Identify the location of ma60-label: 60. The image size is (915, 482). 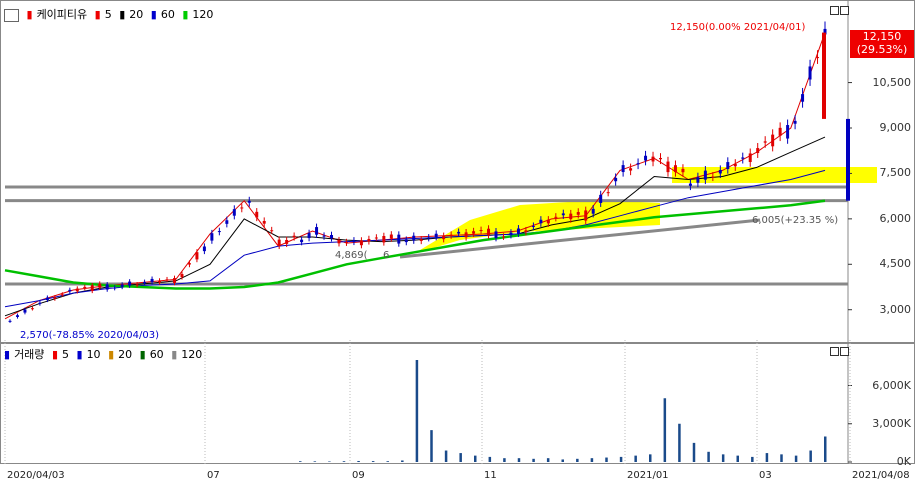
(167, 14).